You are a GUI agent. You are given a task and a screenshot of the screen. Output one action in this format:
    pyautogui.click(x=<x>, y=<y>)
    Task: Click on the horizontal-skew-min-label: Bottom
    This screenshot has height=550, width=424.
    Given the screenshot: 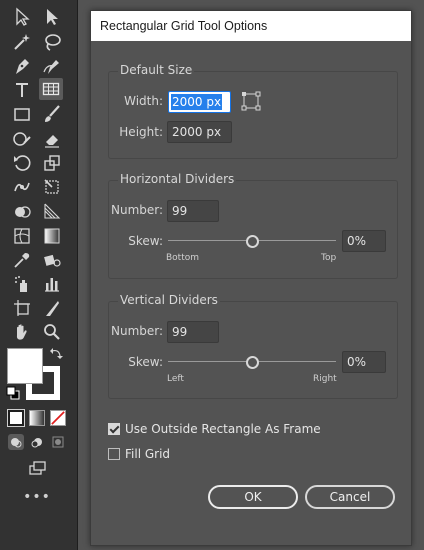 What is the action you would take?
    pyautogui.click(x=183, y=258)
    